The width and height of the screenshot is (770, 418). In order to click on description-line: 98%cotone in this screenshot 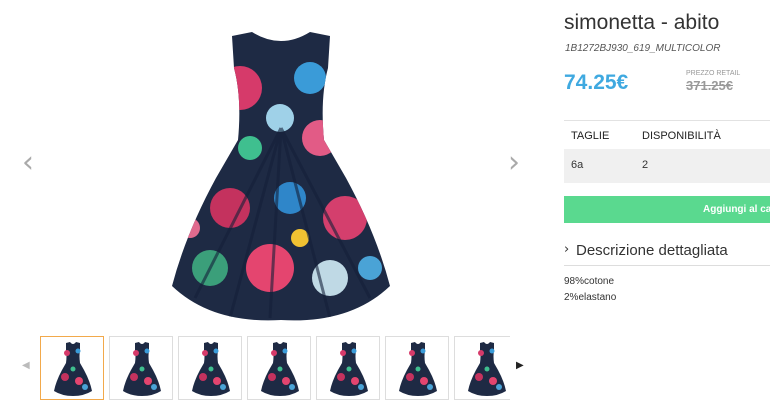, I will do `click(589, 281)`.